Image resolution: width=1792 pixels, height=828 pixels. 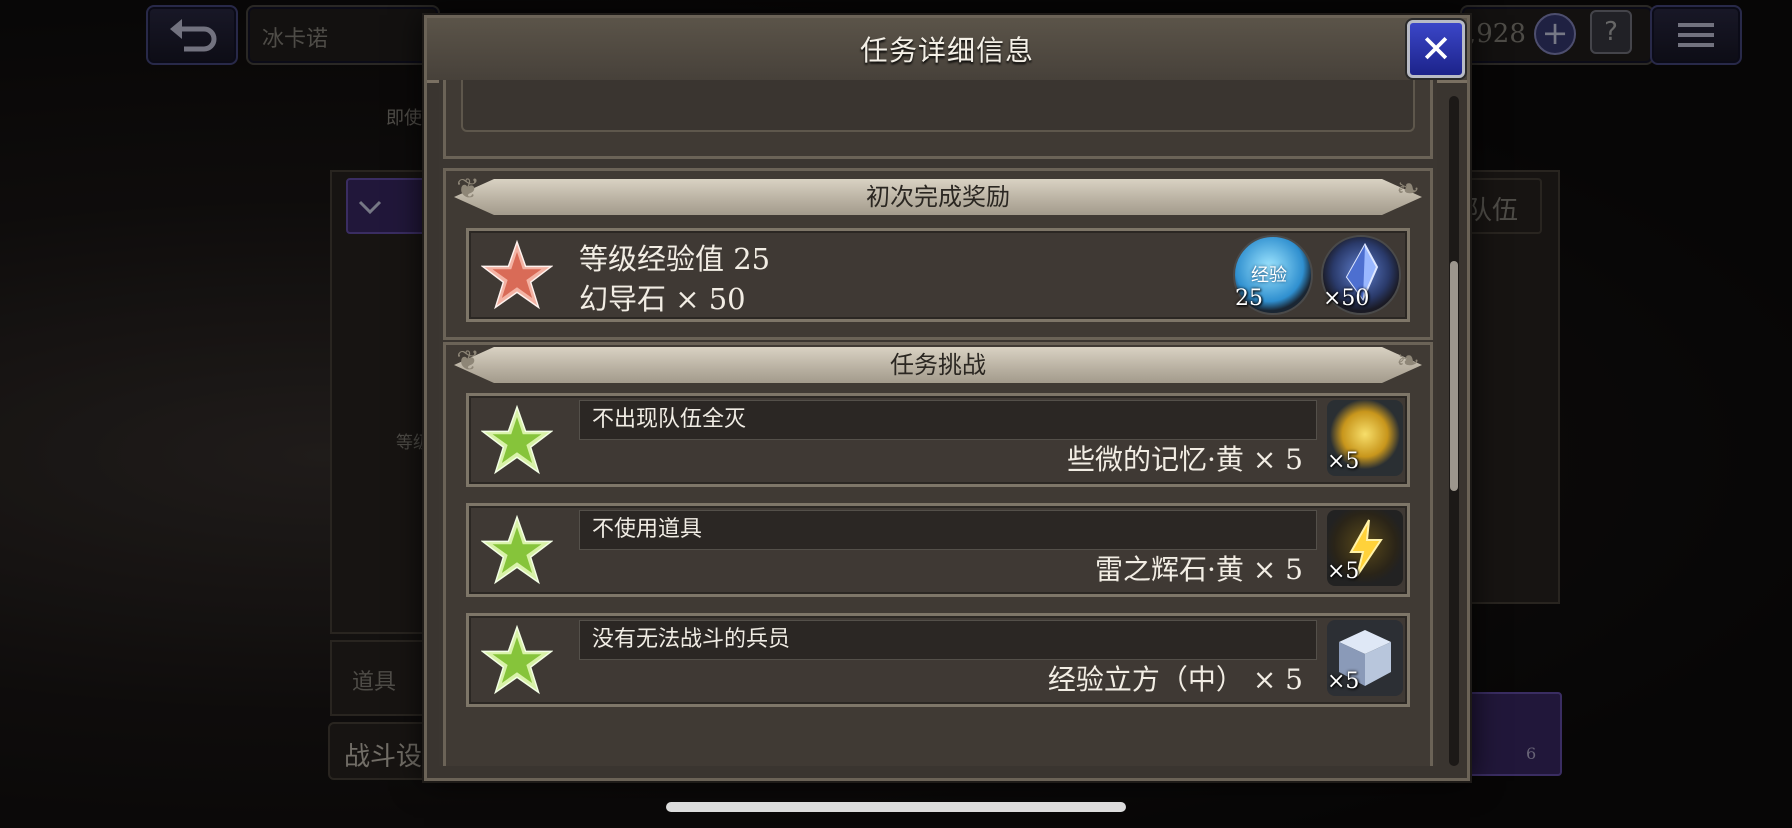 What do you see at coordinates (1365, 658) in the screenshot?
I see `exp-cube-icon: ×5` at bounding box center [1365, 658].